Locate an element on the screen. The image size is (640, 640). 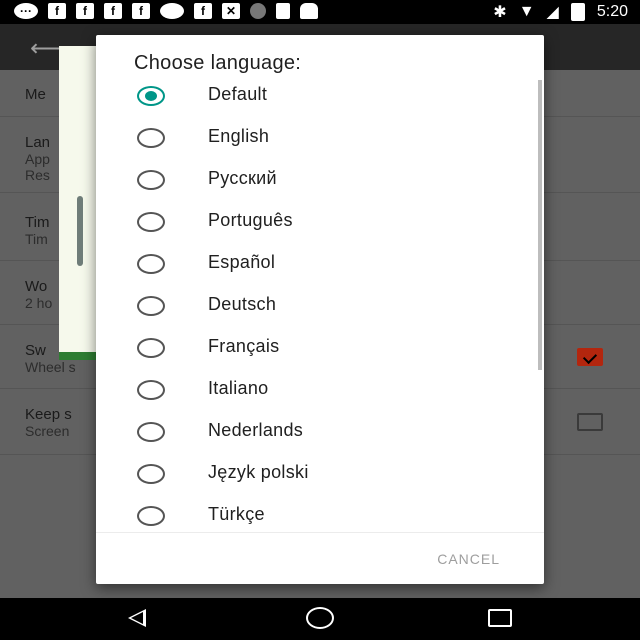
signal-icon: ◢ is located at coordinates (552, 12).